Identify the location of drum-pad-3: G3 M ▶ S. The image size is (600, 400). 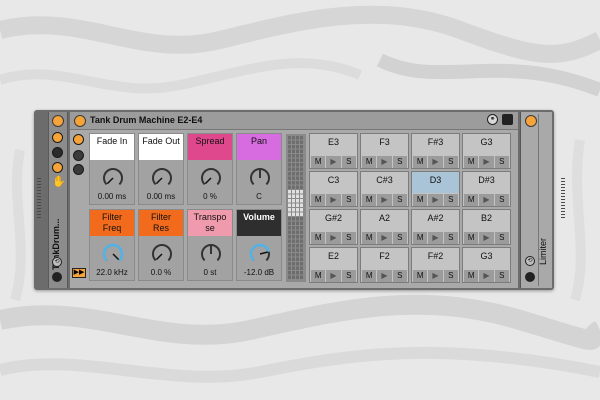
(486, 151).